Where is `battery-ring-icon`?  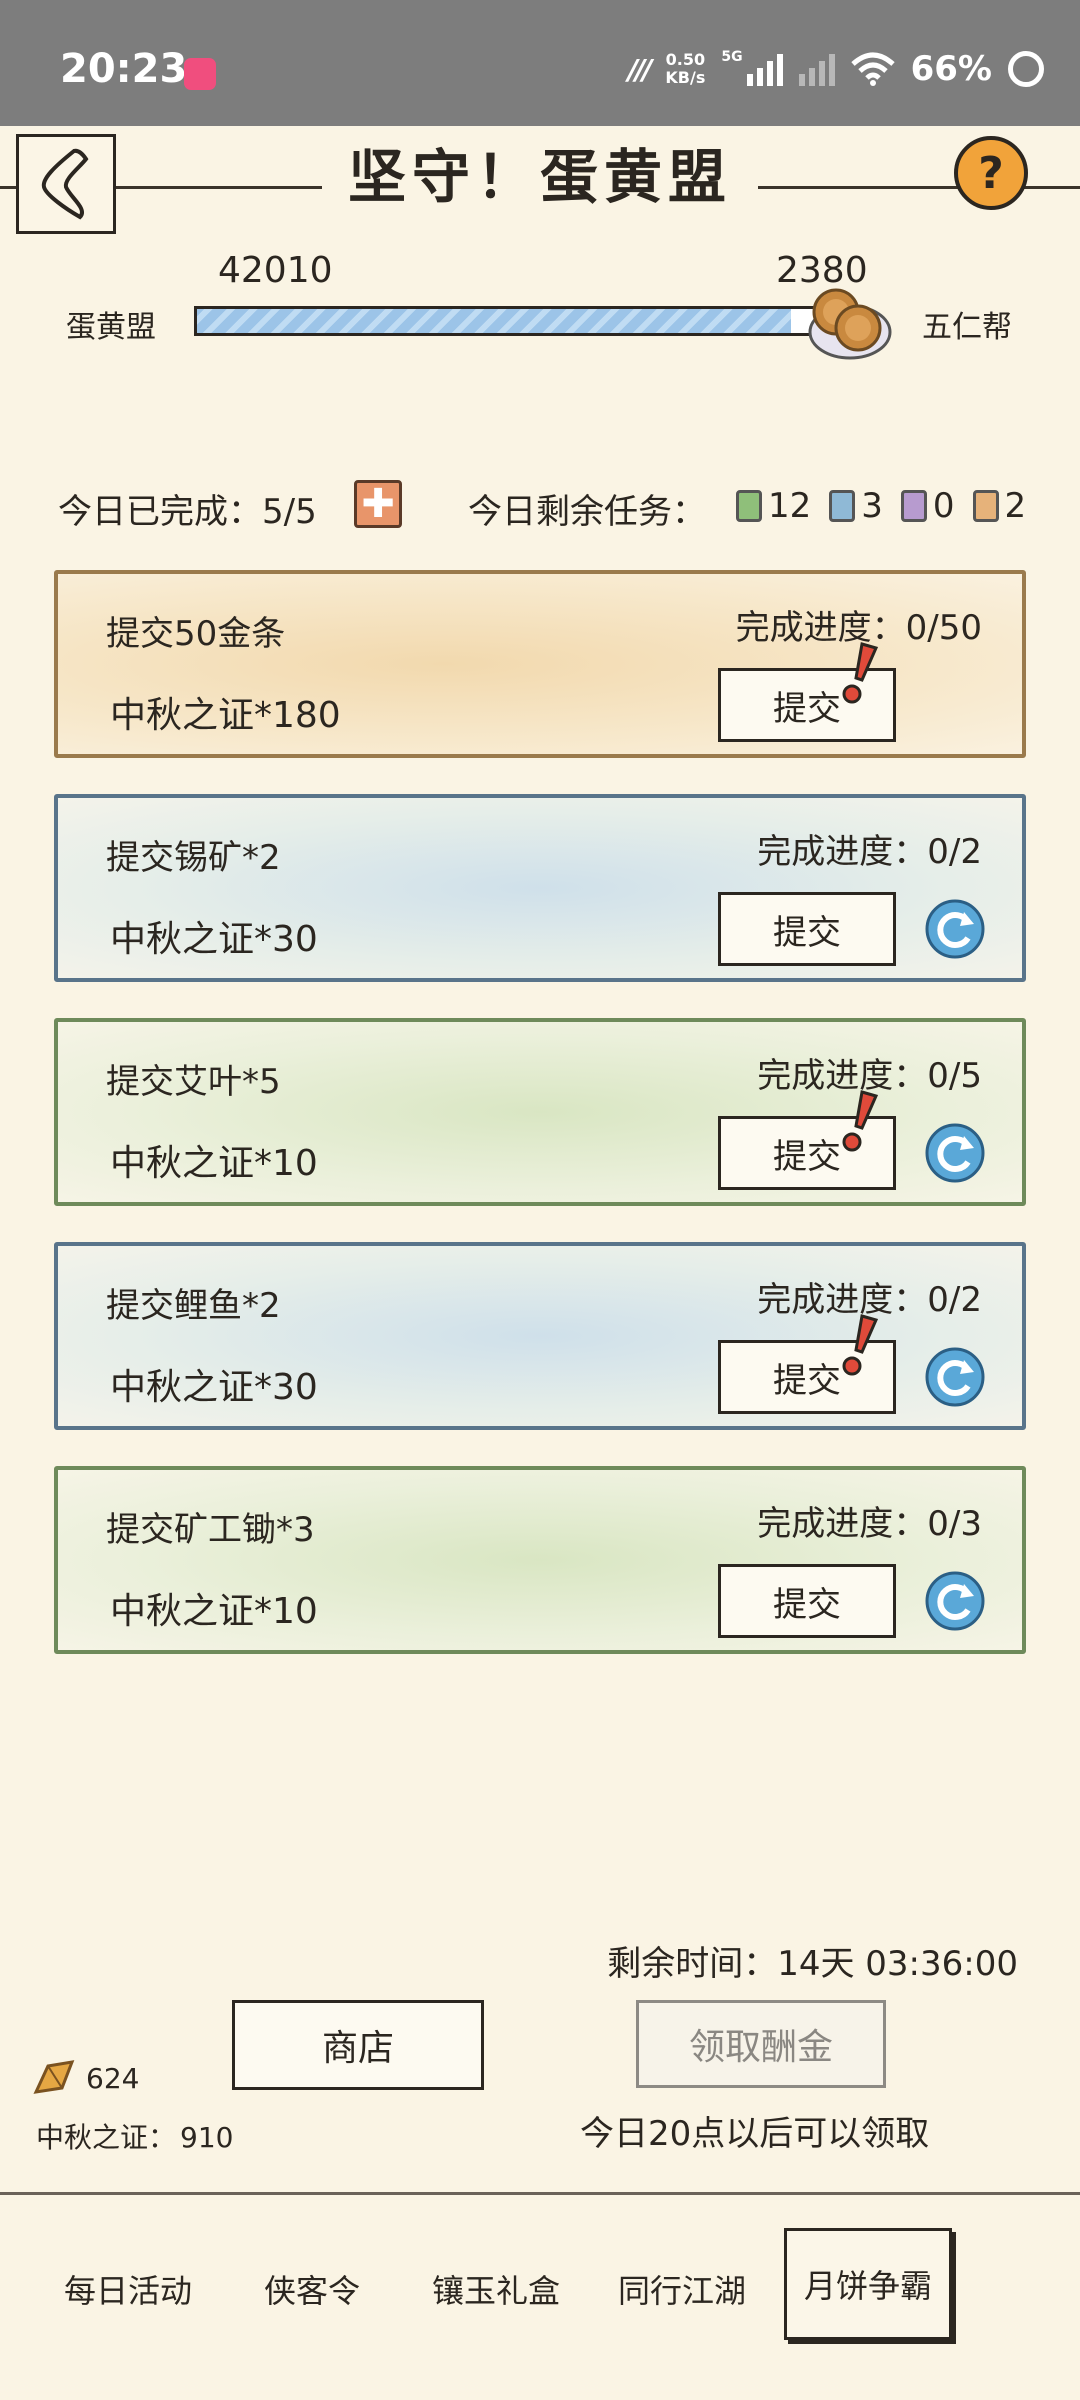
battery-ring-icon is located at coordinates (1026, 69).